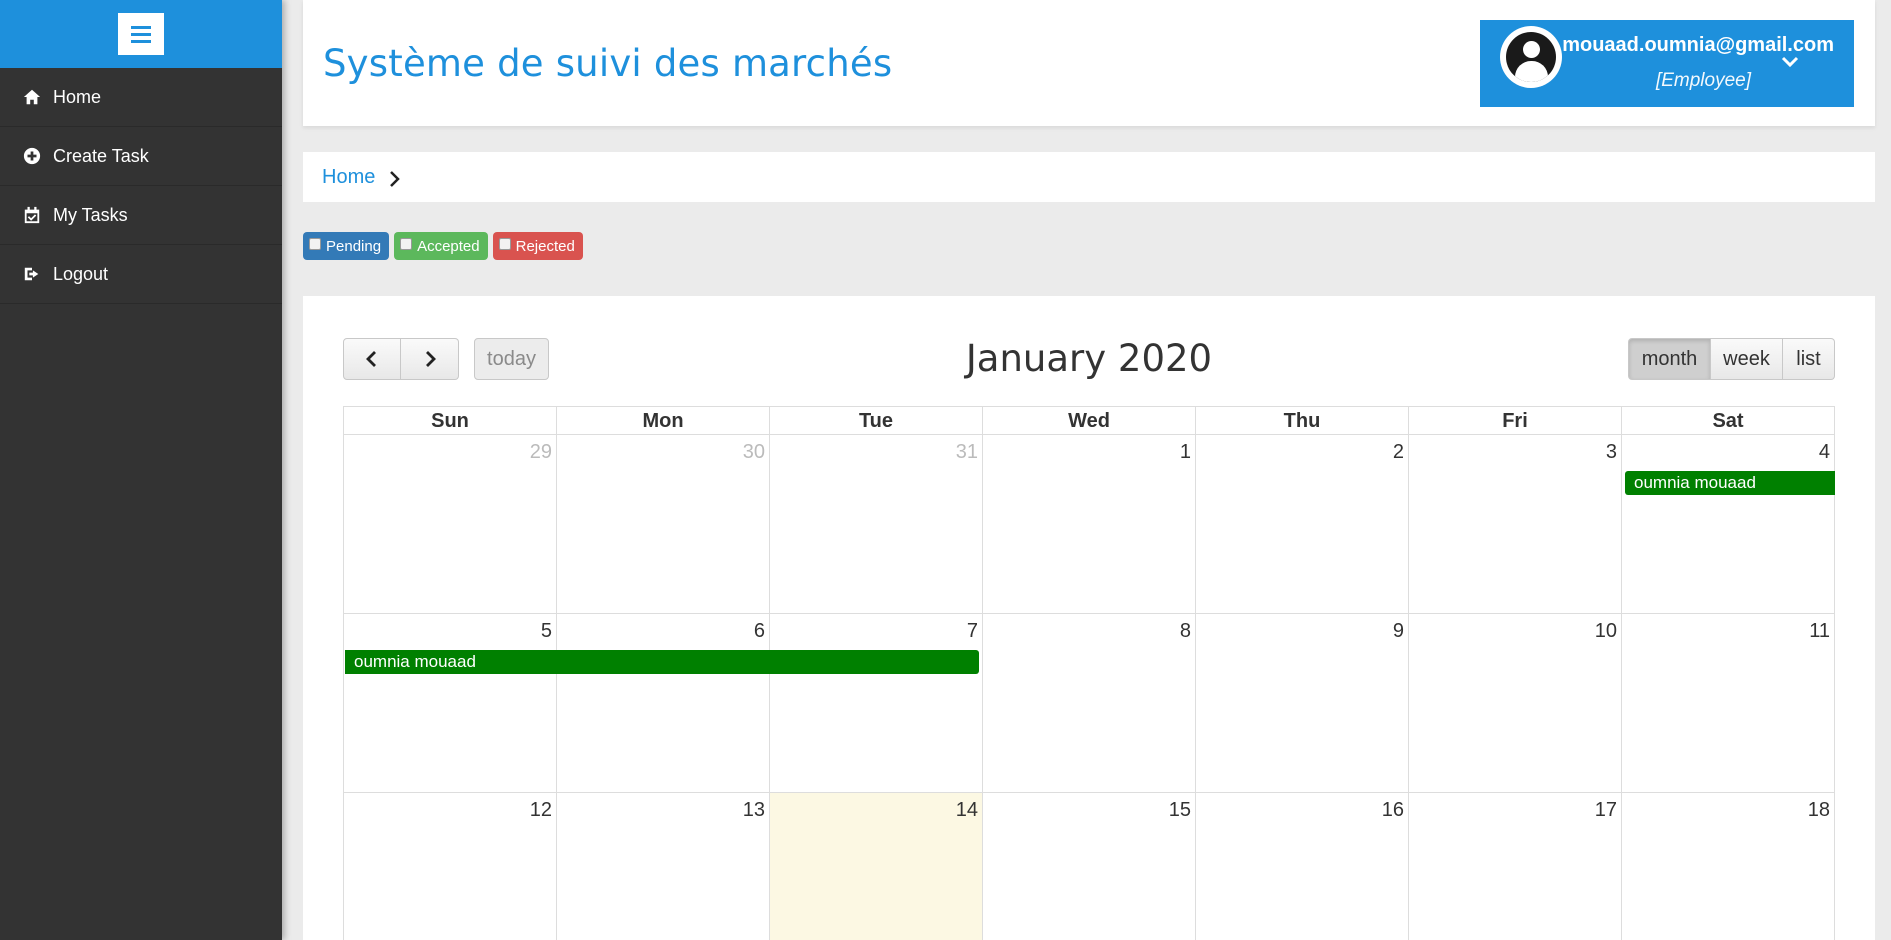  I want to click on user-email: mouaad.oumnia@gmail.com, so click(1698, 45).